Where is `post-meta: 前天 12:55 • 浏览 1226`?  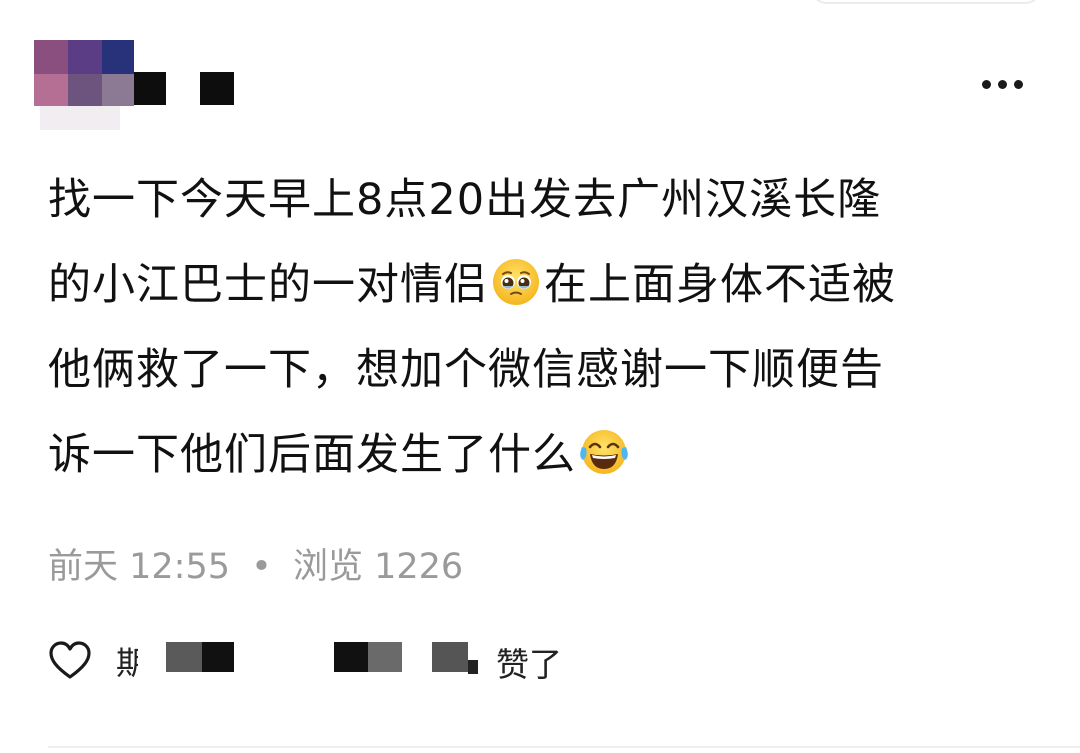 post-meta: 前天 12:55 • 浏览 1226 is located at coordinates (255, 563).